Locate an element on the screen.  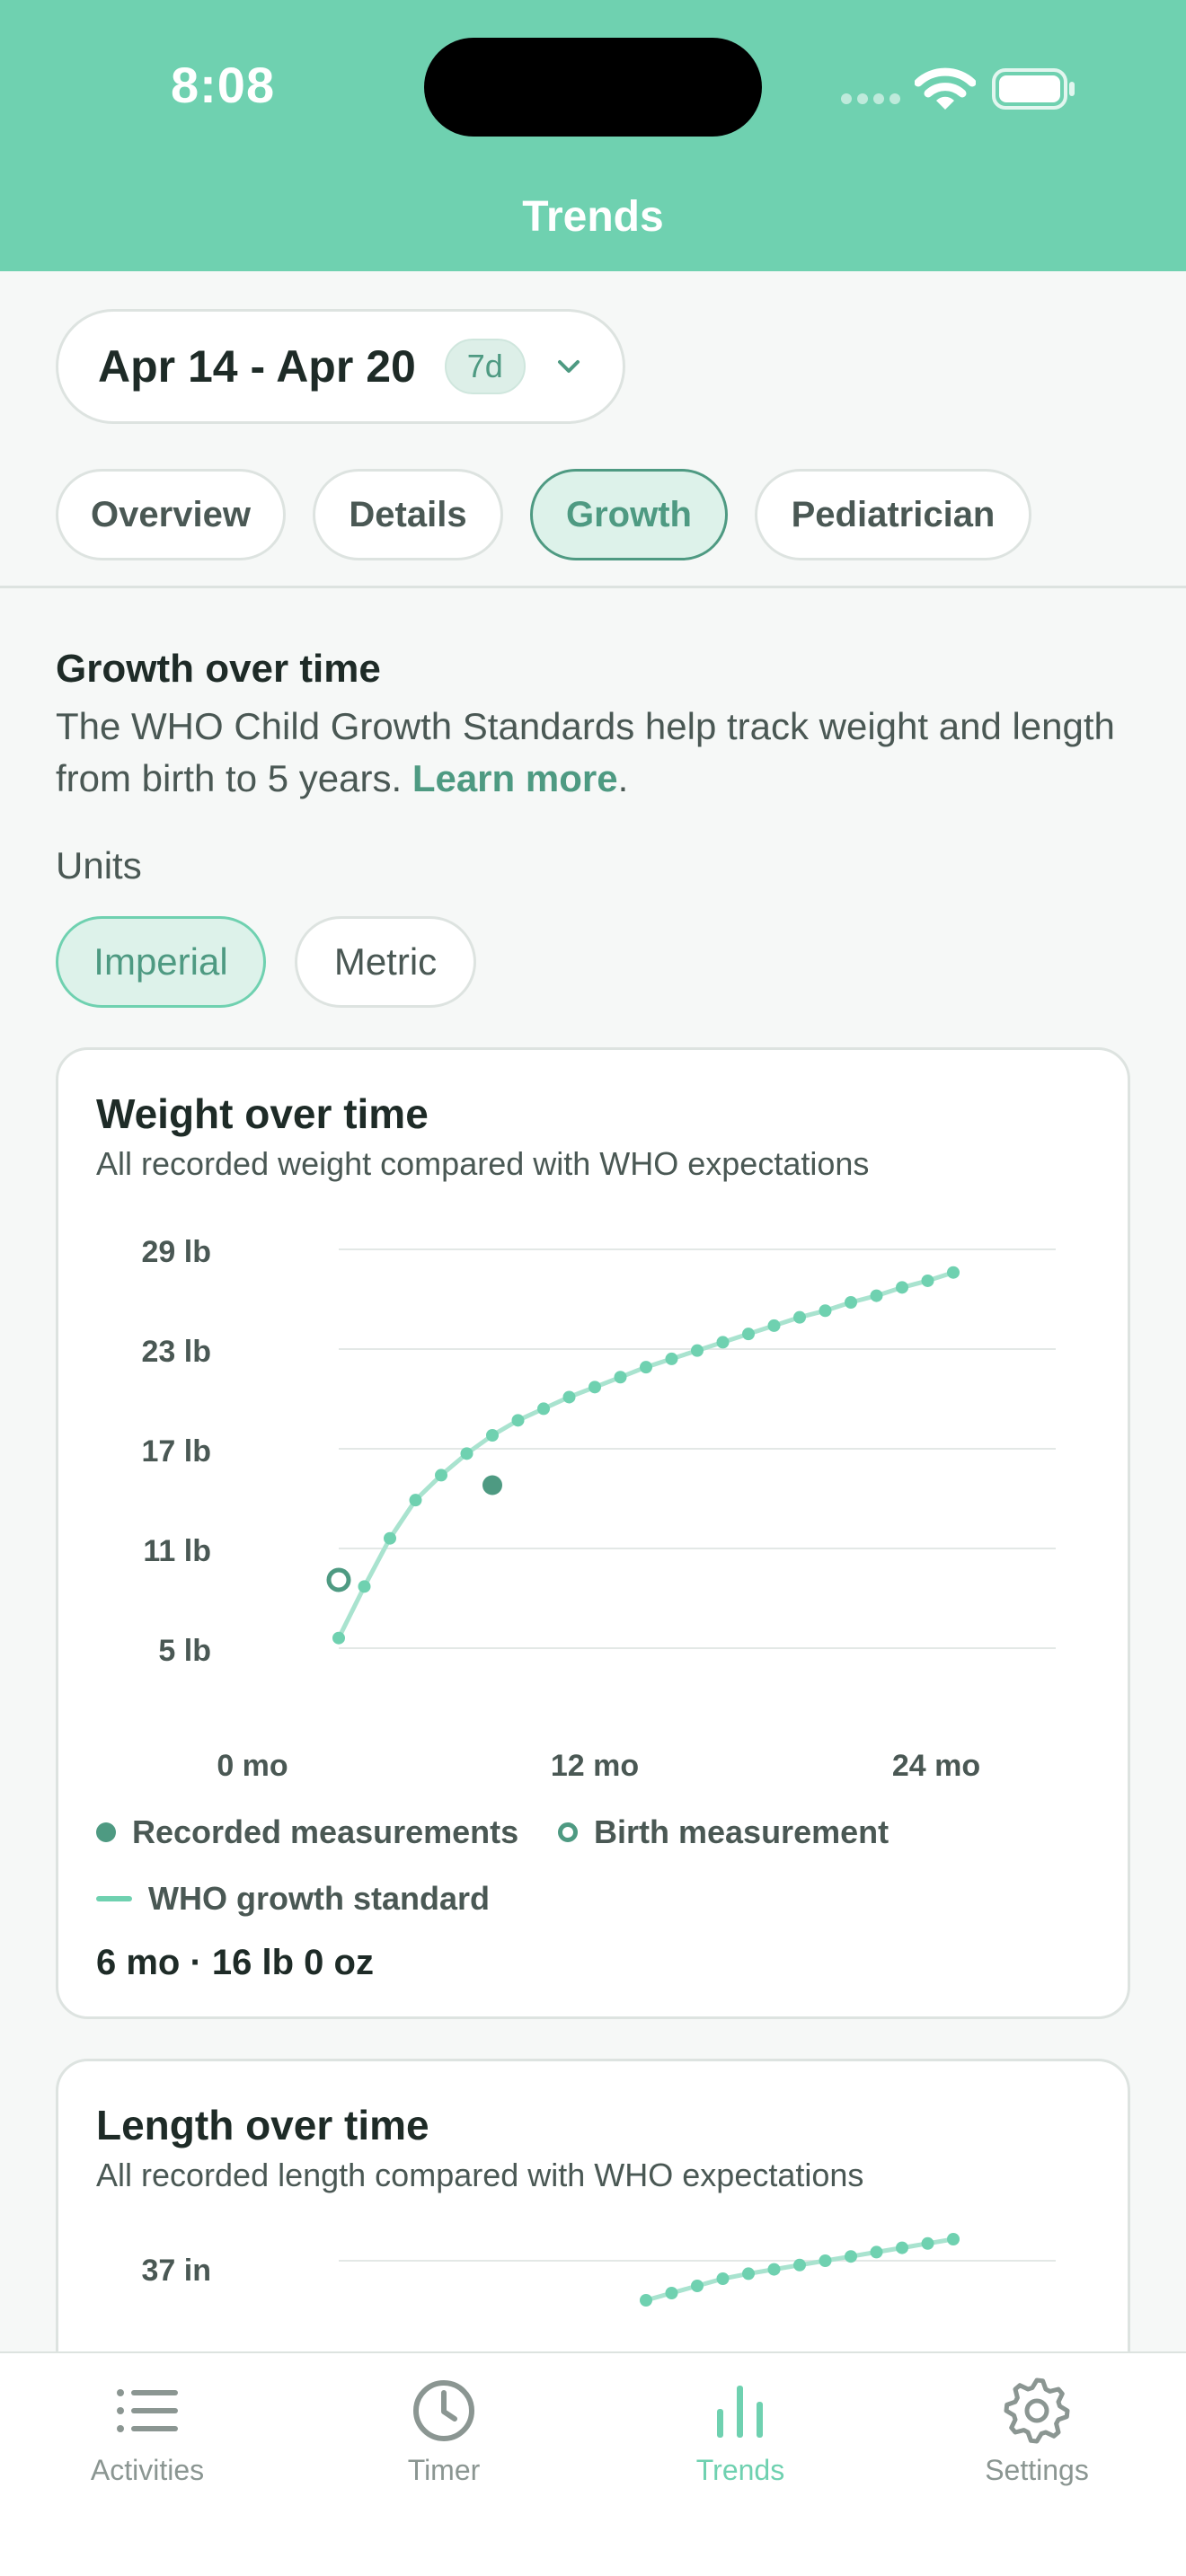
recorded-point is located at coordinates (492, 1485).